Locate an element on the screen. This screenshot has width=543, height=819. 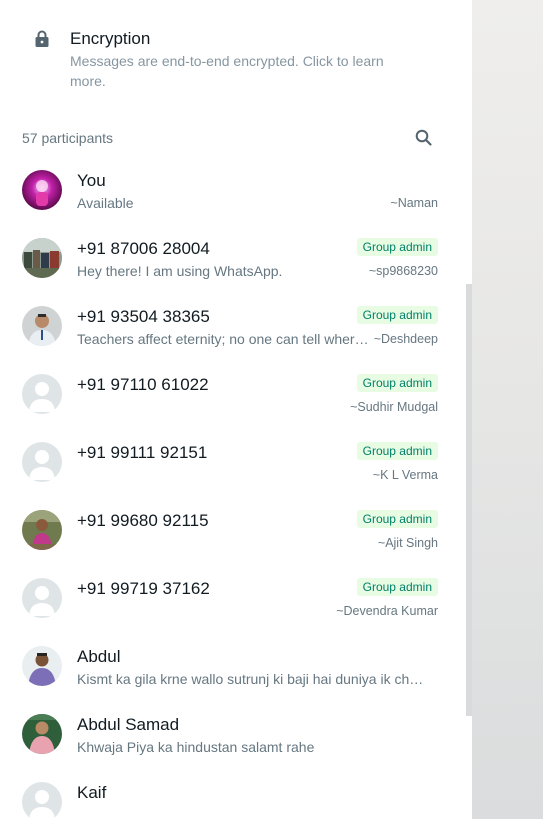
participant-name: +91 99680 92115 is located at coordinates (143, 520).